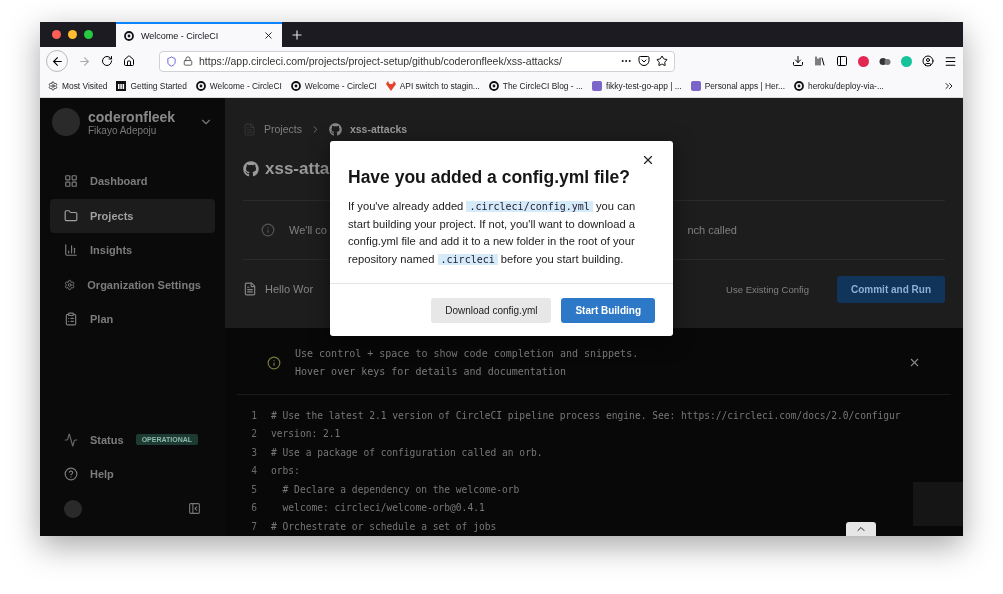 The height and width of the screenshot is (594, 1003). What do you see at coordinates (417, 61) in the screenshot?
I see `address-bar: https://app.circleci.com/projects/project-setup/github/coderonfleek/xss-attacks/` at bounding box center [417, 61].